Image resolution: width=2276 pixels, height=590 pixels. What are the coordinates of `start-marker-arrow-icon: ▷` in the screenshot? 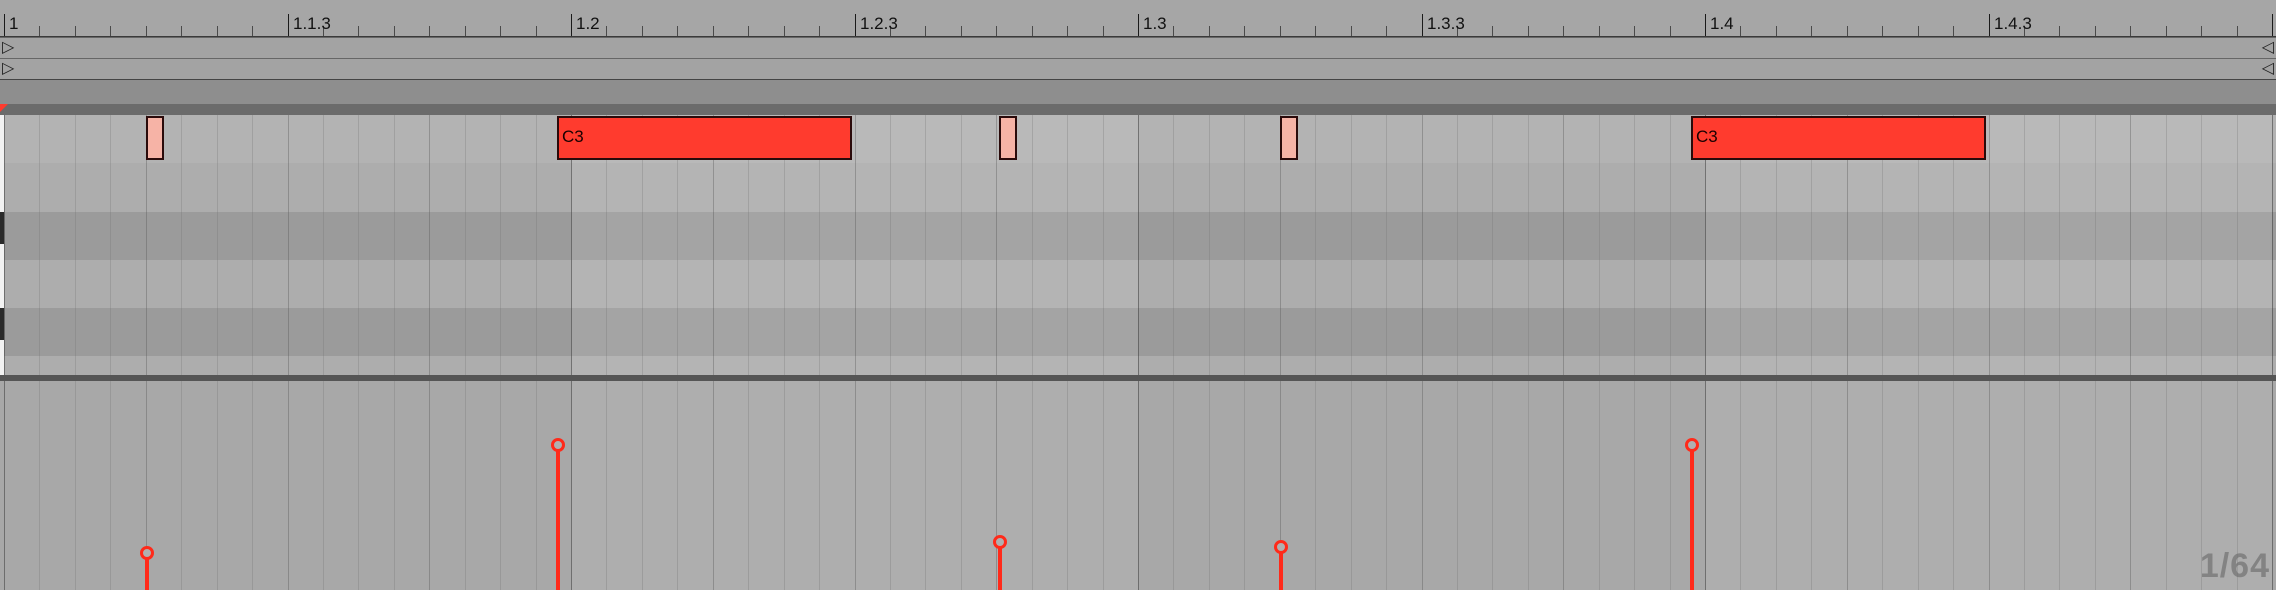 It's located at (8, 69).